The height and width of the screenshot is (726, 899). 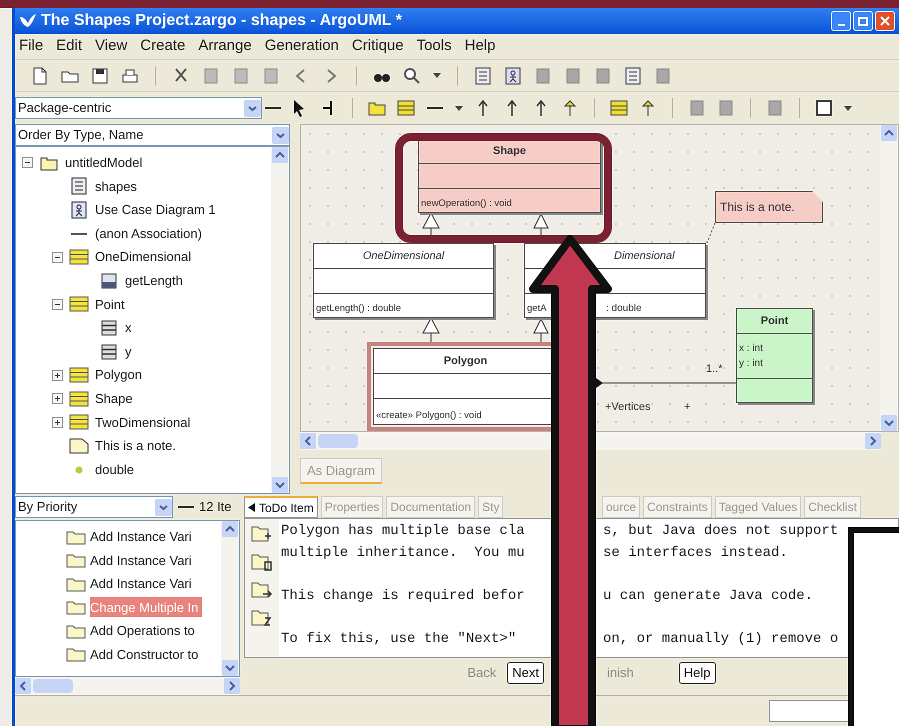 I want to click on association-label: +, so click(x=687, y=407).